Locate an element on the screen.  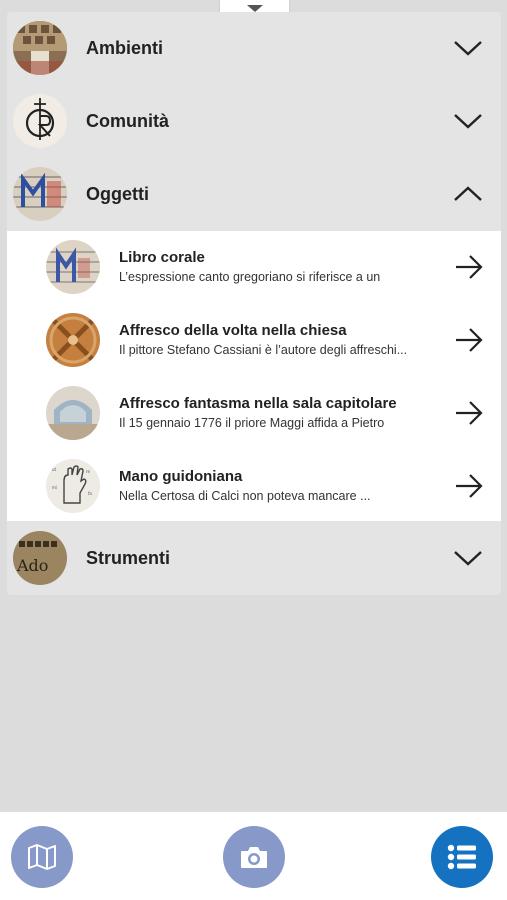
svg-text: ut is located at coordinates (54, 469).